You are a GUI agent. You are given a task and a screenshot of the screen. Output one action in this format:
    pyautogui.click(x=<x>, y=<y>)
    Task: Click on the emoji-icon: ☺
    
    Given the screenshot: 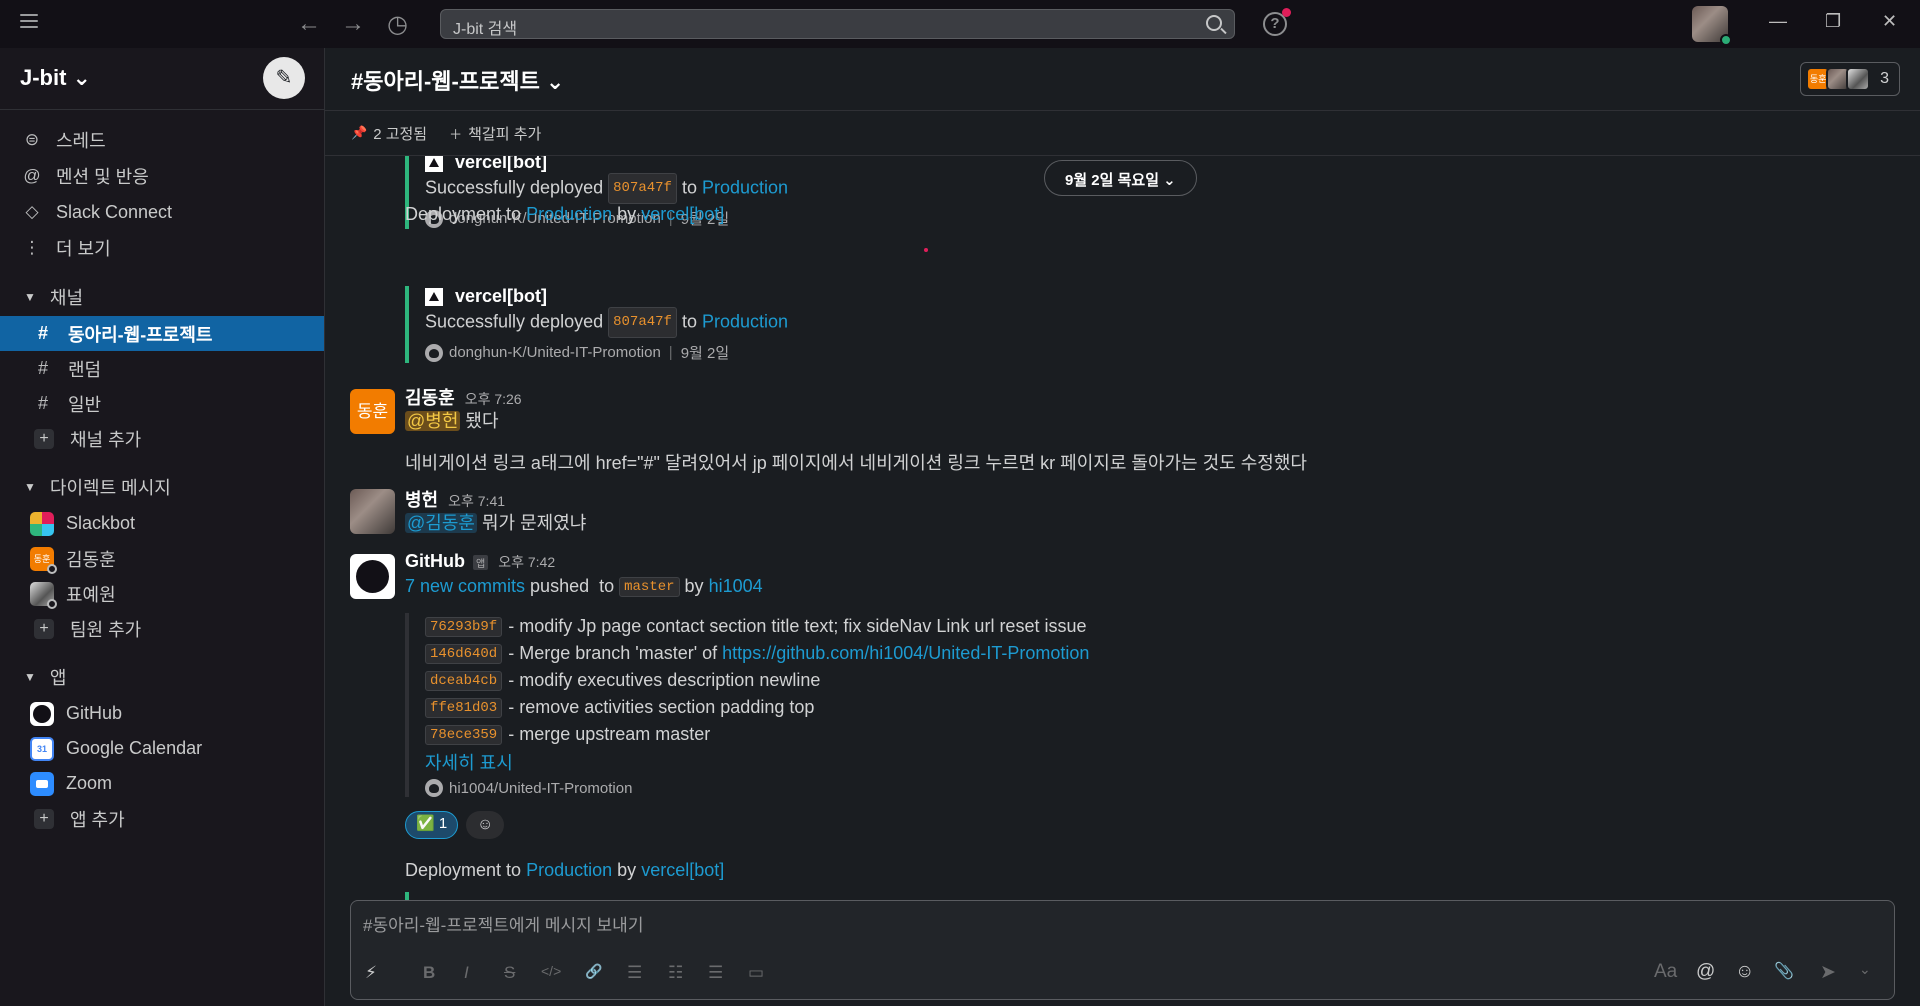 What is the action you would take?
    pyautogui.click(x=1744, y=972)
    